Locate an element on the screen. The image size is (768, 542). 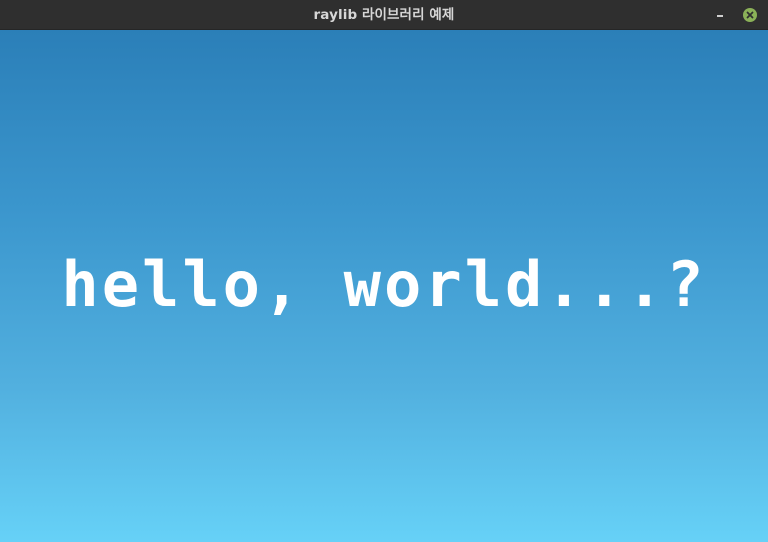
close-button is located at coordinates (750, 15).